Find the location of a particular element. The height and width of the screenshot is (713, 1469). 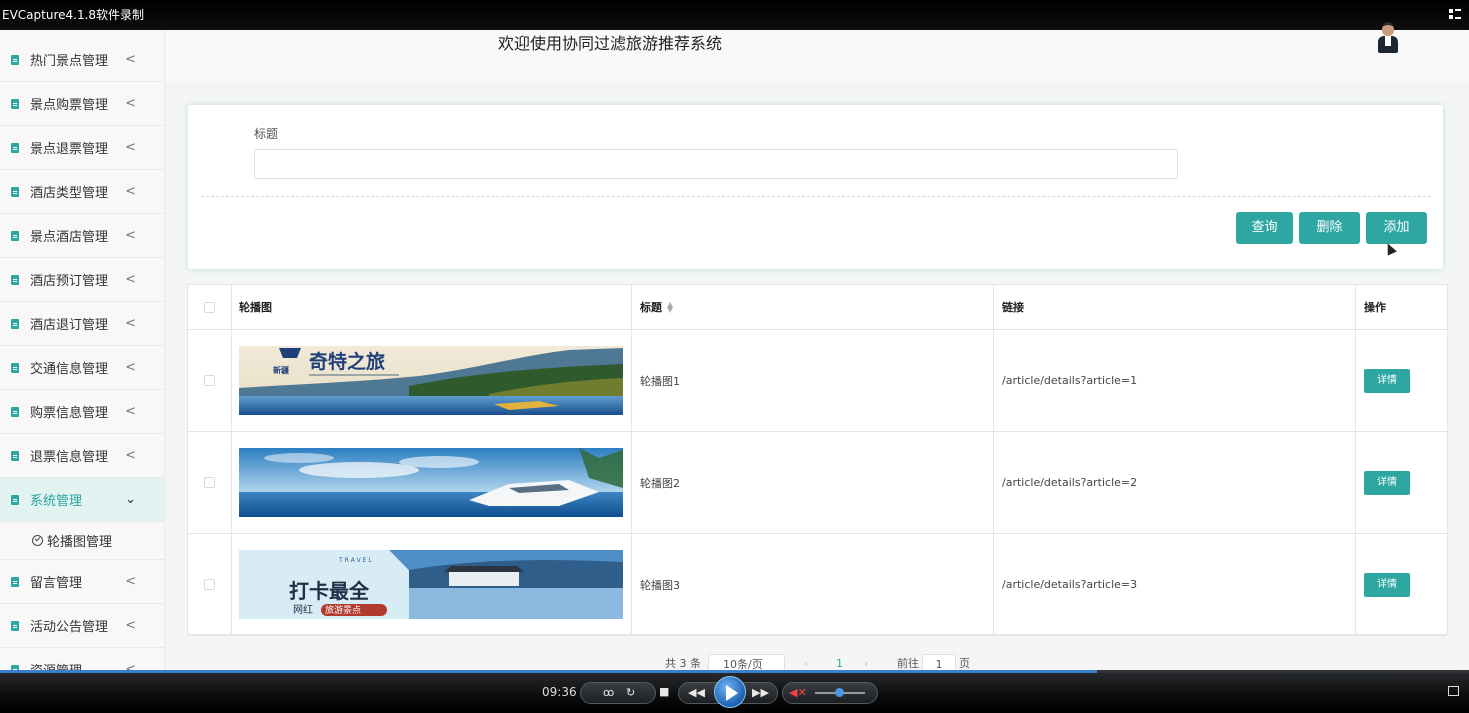

banner-tag: 旅游景点 is located at coordinates (343, 610).